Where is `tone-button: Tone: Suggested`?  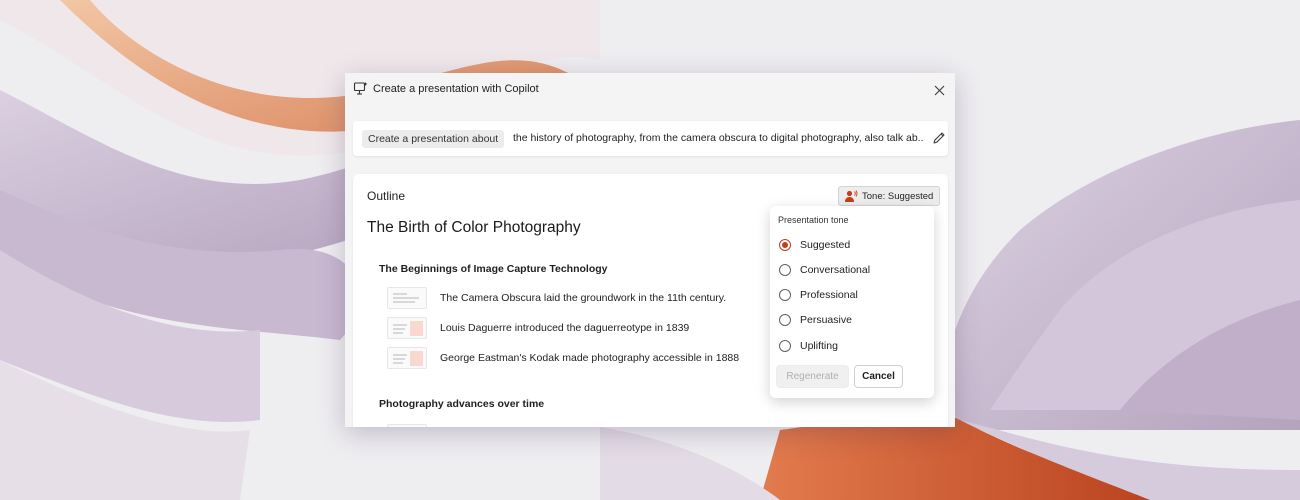 tone-button: Tone: Suggested is located at coordinates (889, 196).